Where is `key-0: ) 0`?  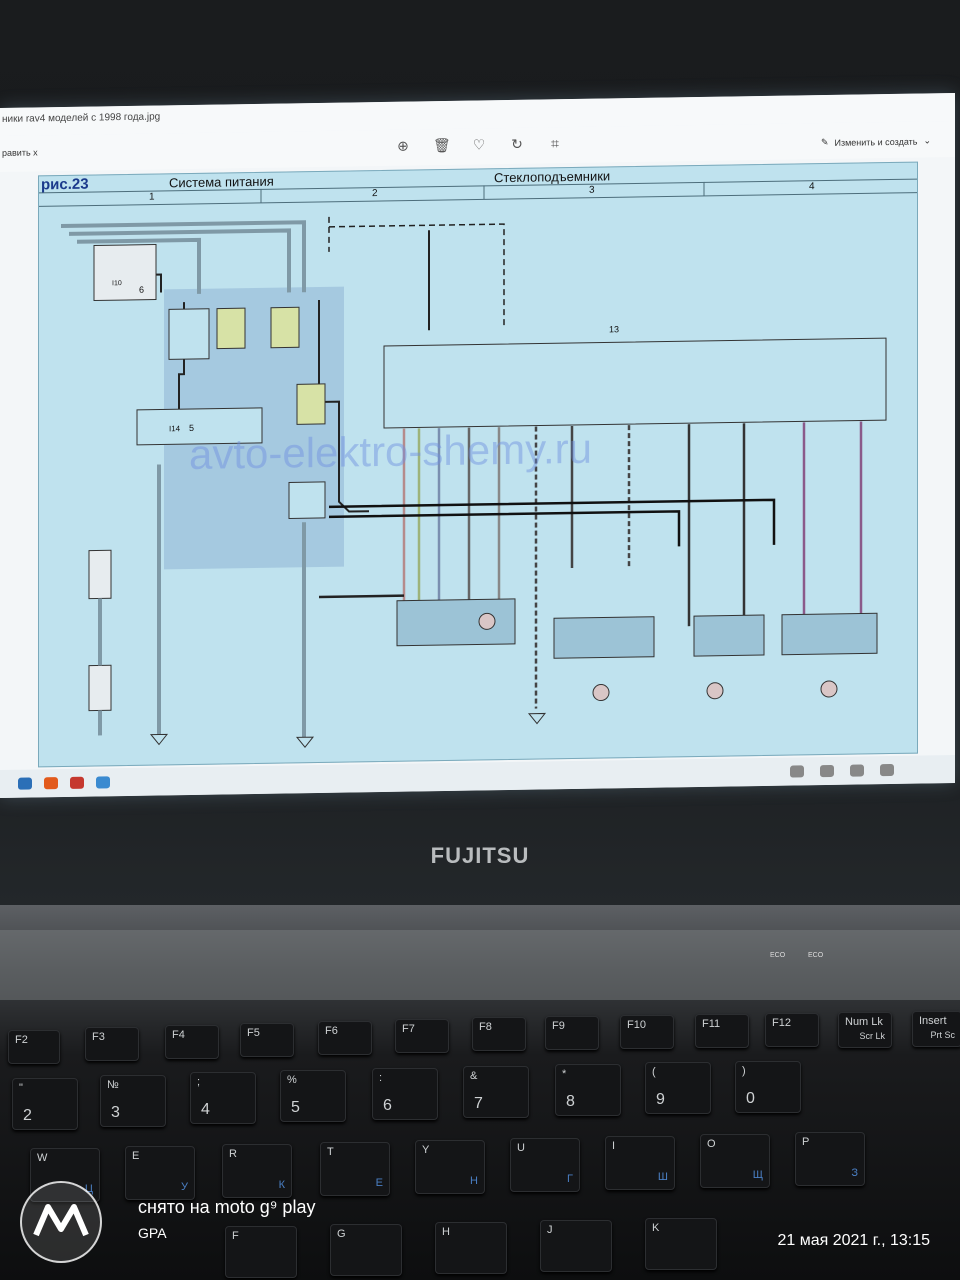 key-0: ) 0 is located at coordinates (768, 1087).